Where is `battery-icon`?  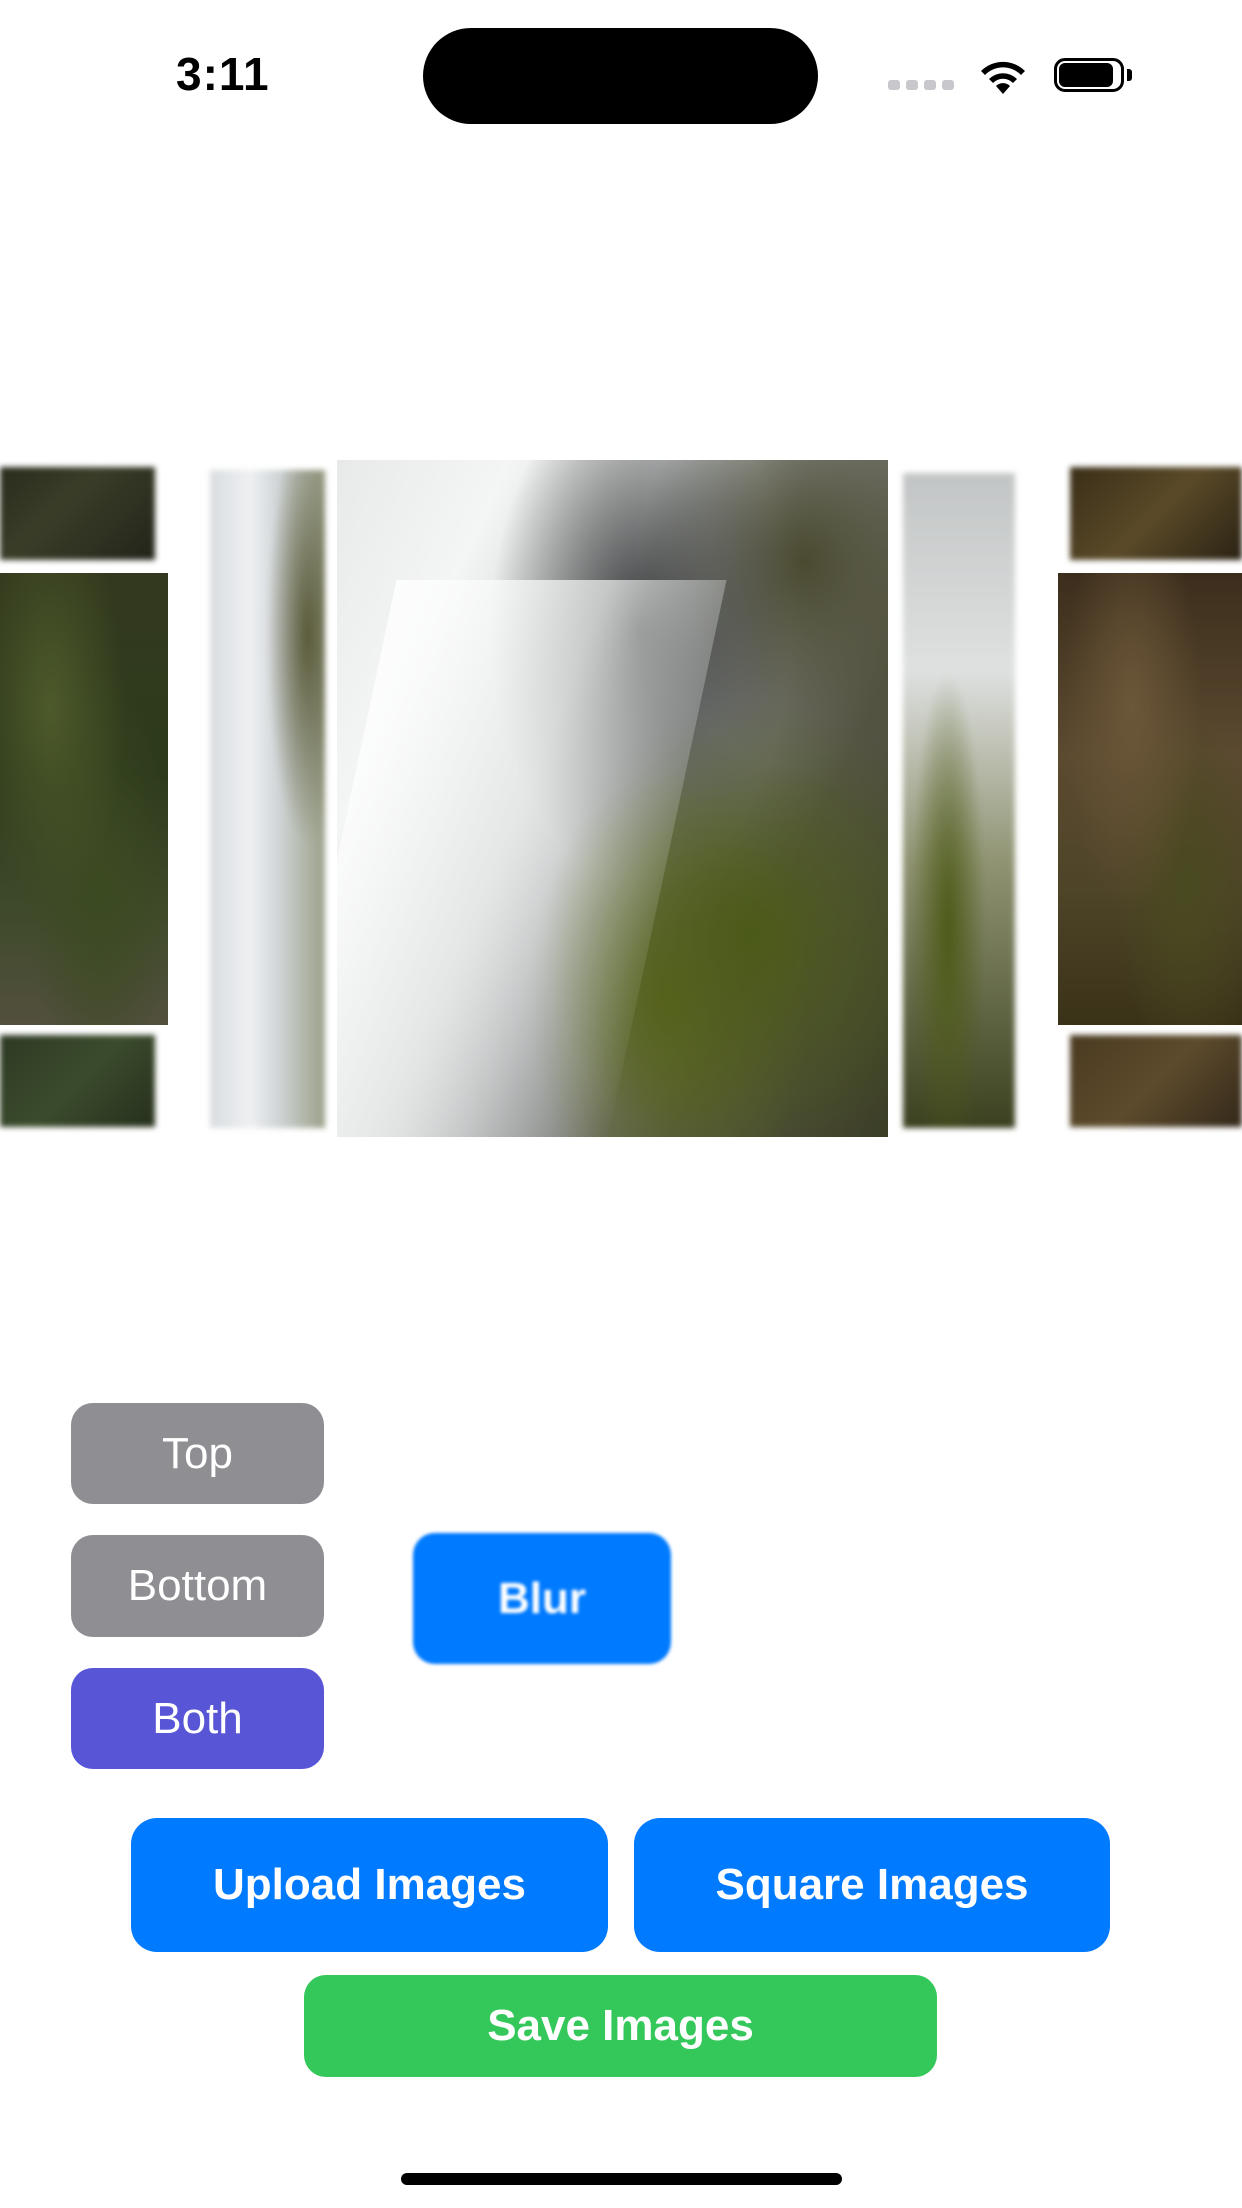 battery-icon is located at coordinates (1094, 76).